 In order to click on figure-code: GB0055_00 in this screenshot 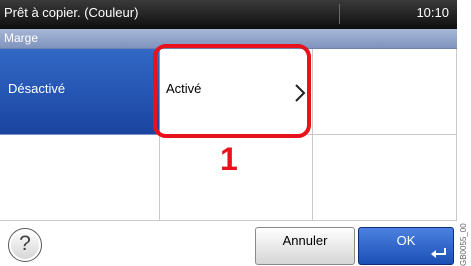, I will do `click(463, 244)`.